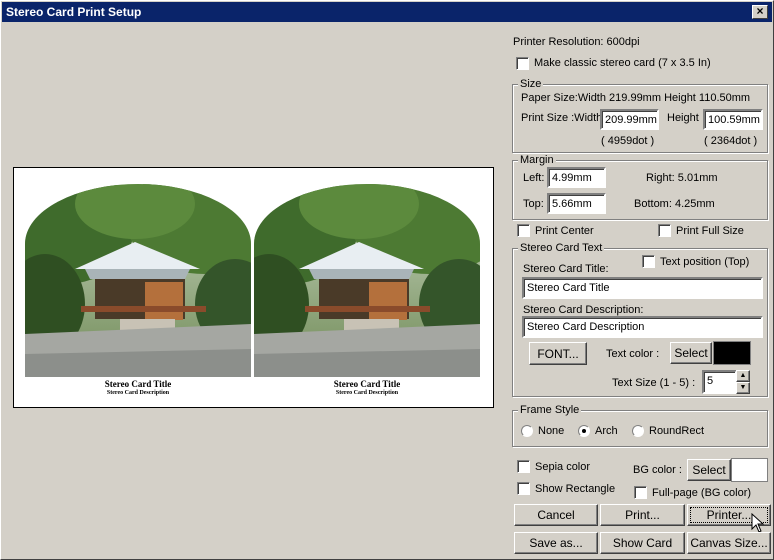 The image size is (774, 560). Describe the element at coordinates (677, 431) in the screenshot. I see `frame-roundrect-label: RoundRect` at that location.